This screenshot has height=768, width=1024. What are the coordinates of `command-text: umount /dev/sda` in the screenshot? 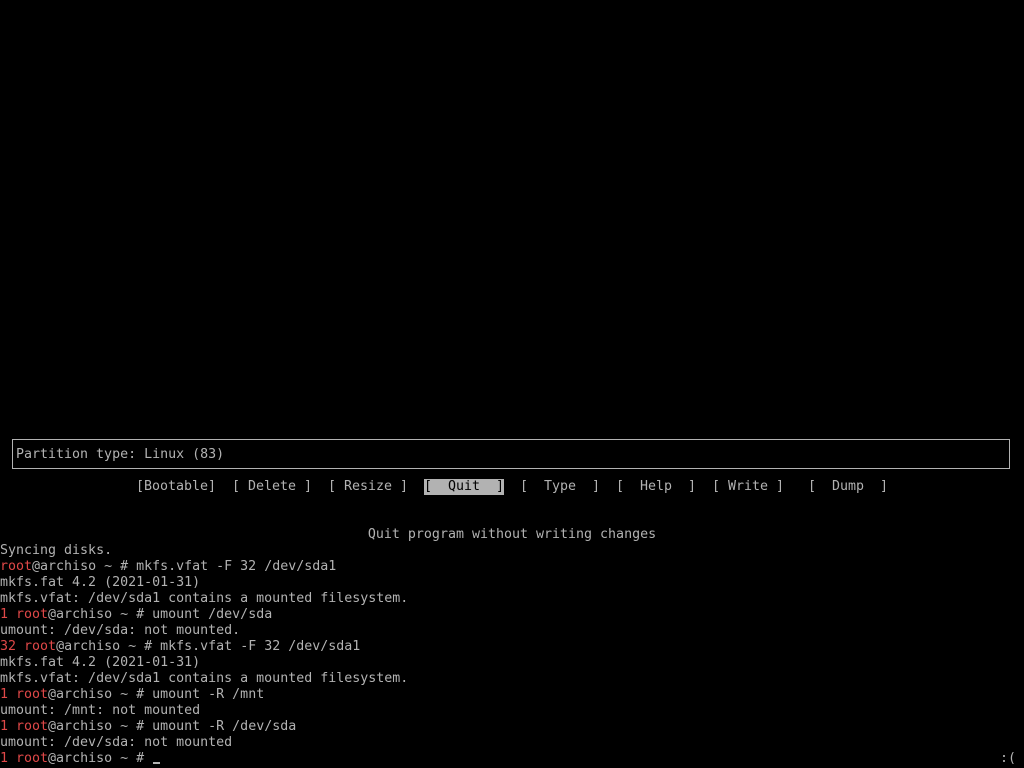 It's located at (212, 614).